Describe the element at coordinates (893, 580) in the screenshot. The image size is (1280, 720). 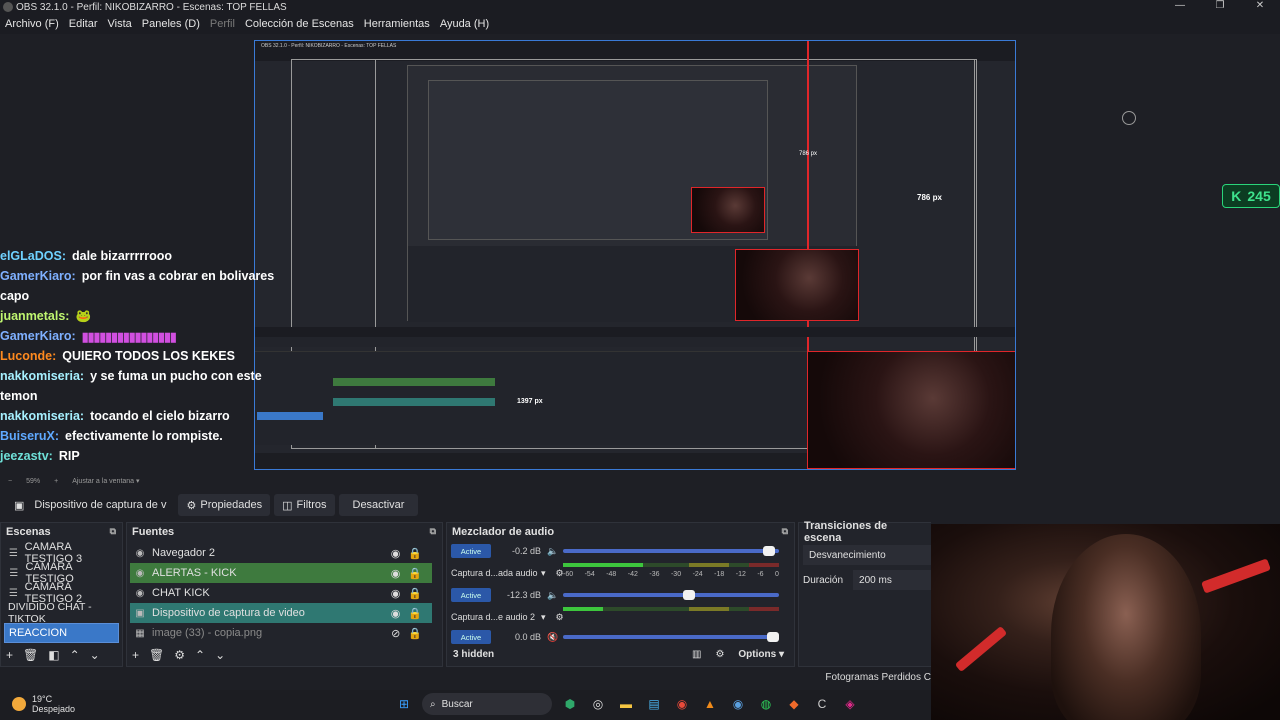
I see `duration-input: 200 ms` at that location.